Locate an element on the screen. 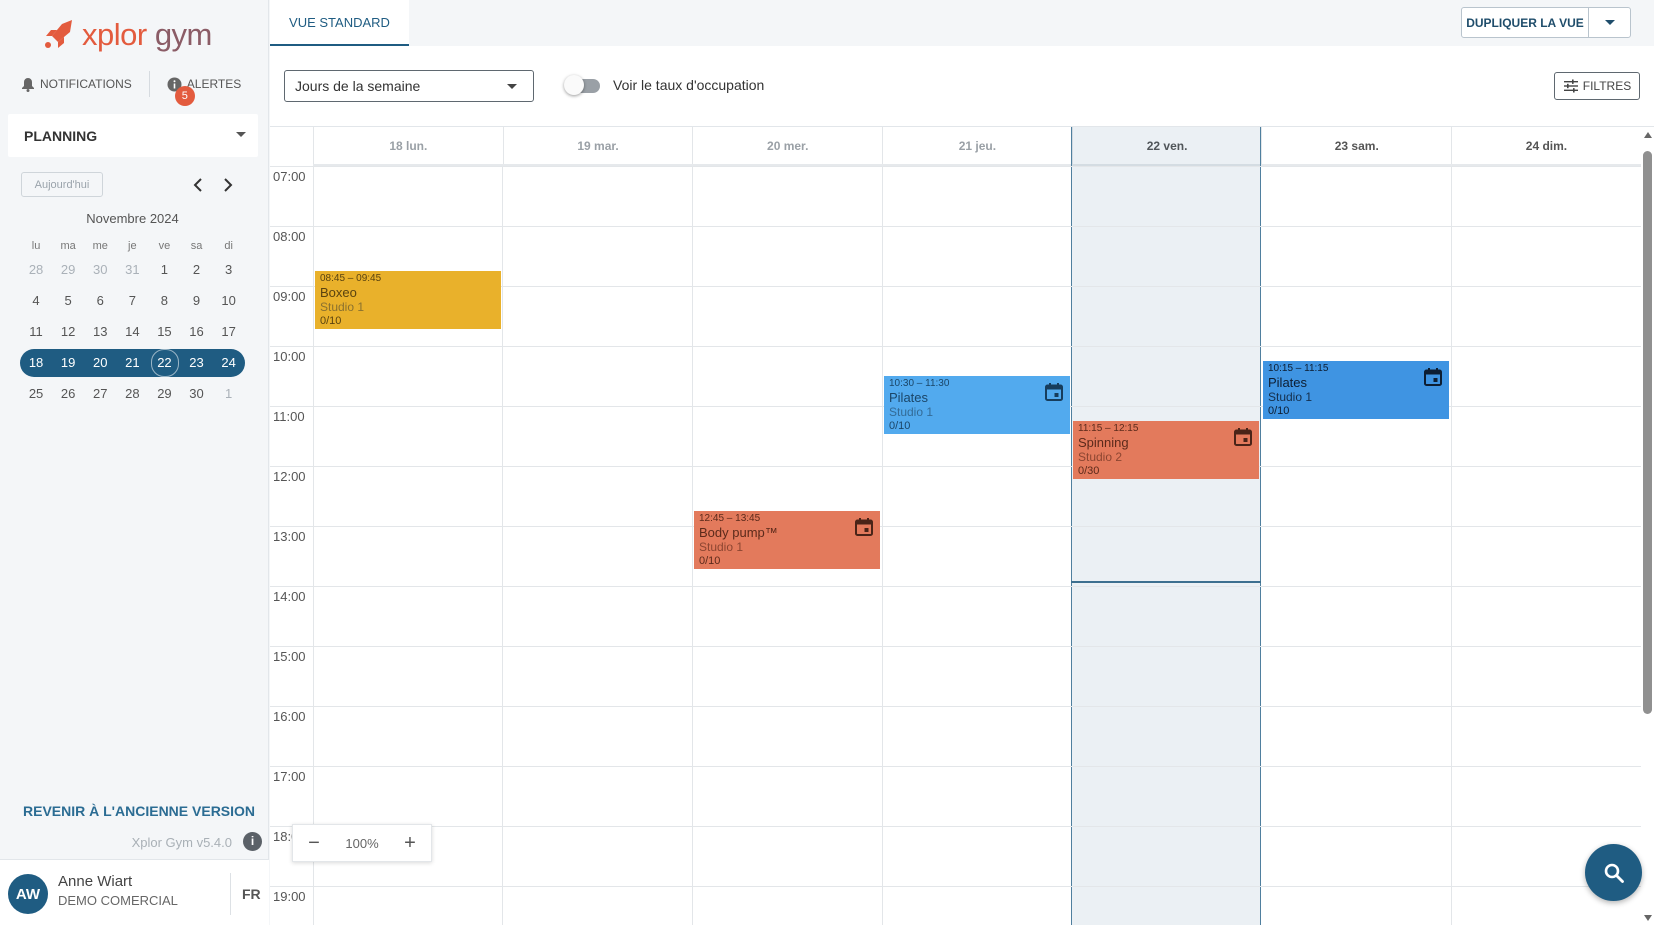 This screenshot has height=925, width=1654. alerts-button: ALERTES 5 is located at coordinates (204, 91).